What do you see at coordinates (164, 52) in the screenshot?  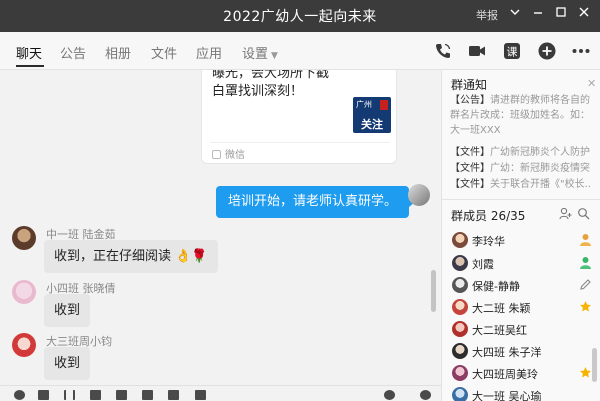 I see `tab-files: 文件` at bounding box center [164, 52].